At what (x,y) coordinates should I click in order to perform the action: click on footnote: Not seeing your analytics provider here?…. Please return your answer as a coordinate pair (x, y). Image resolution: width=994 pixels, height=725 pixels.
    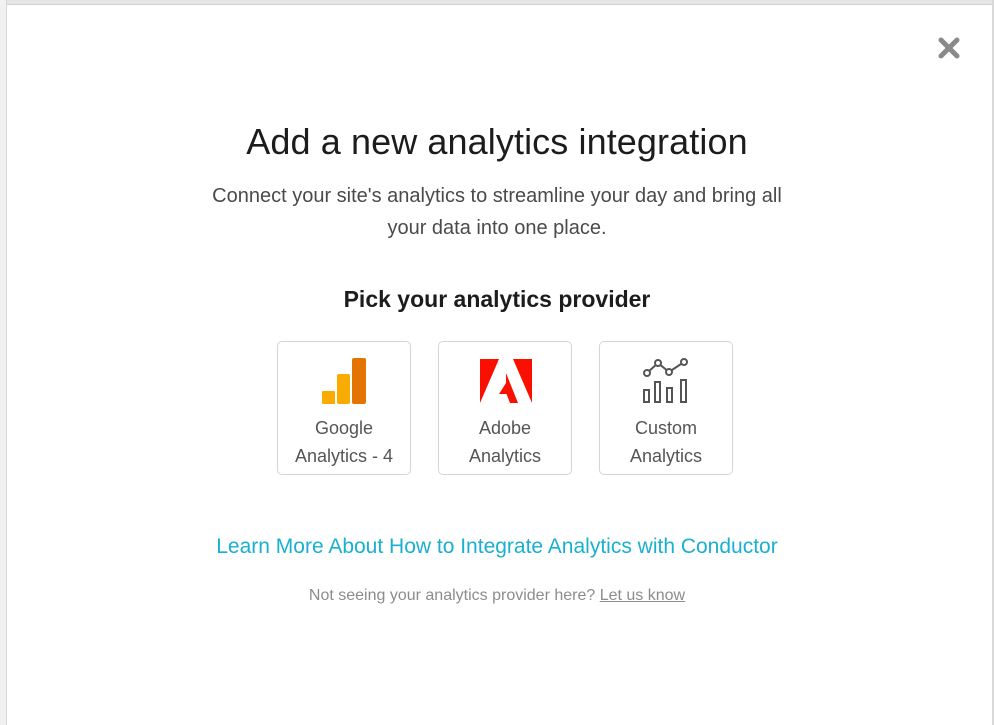
    Looking at the image, I should click on (497, 596).